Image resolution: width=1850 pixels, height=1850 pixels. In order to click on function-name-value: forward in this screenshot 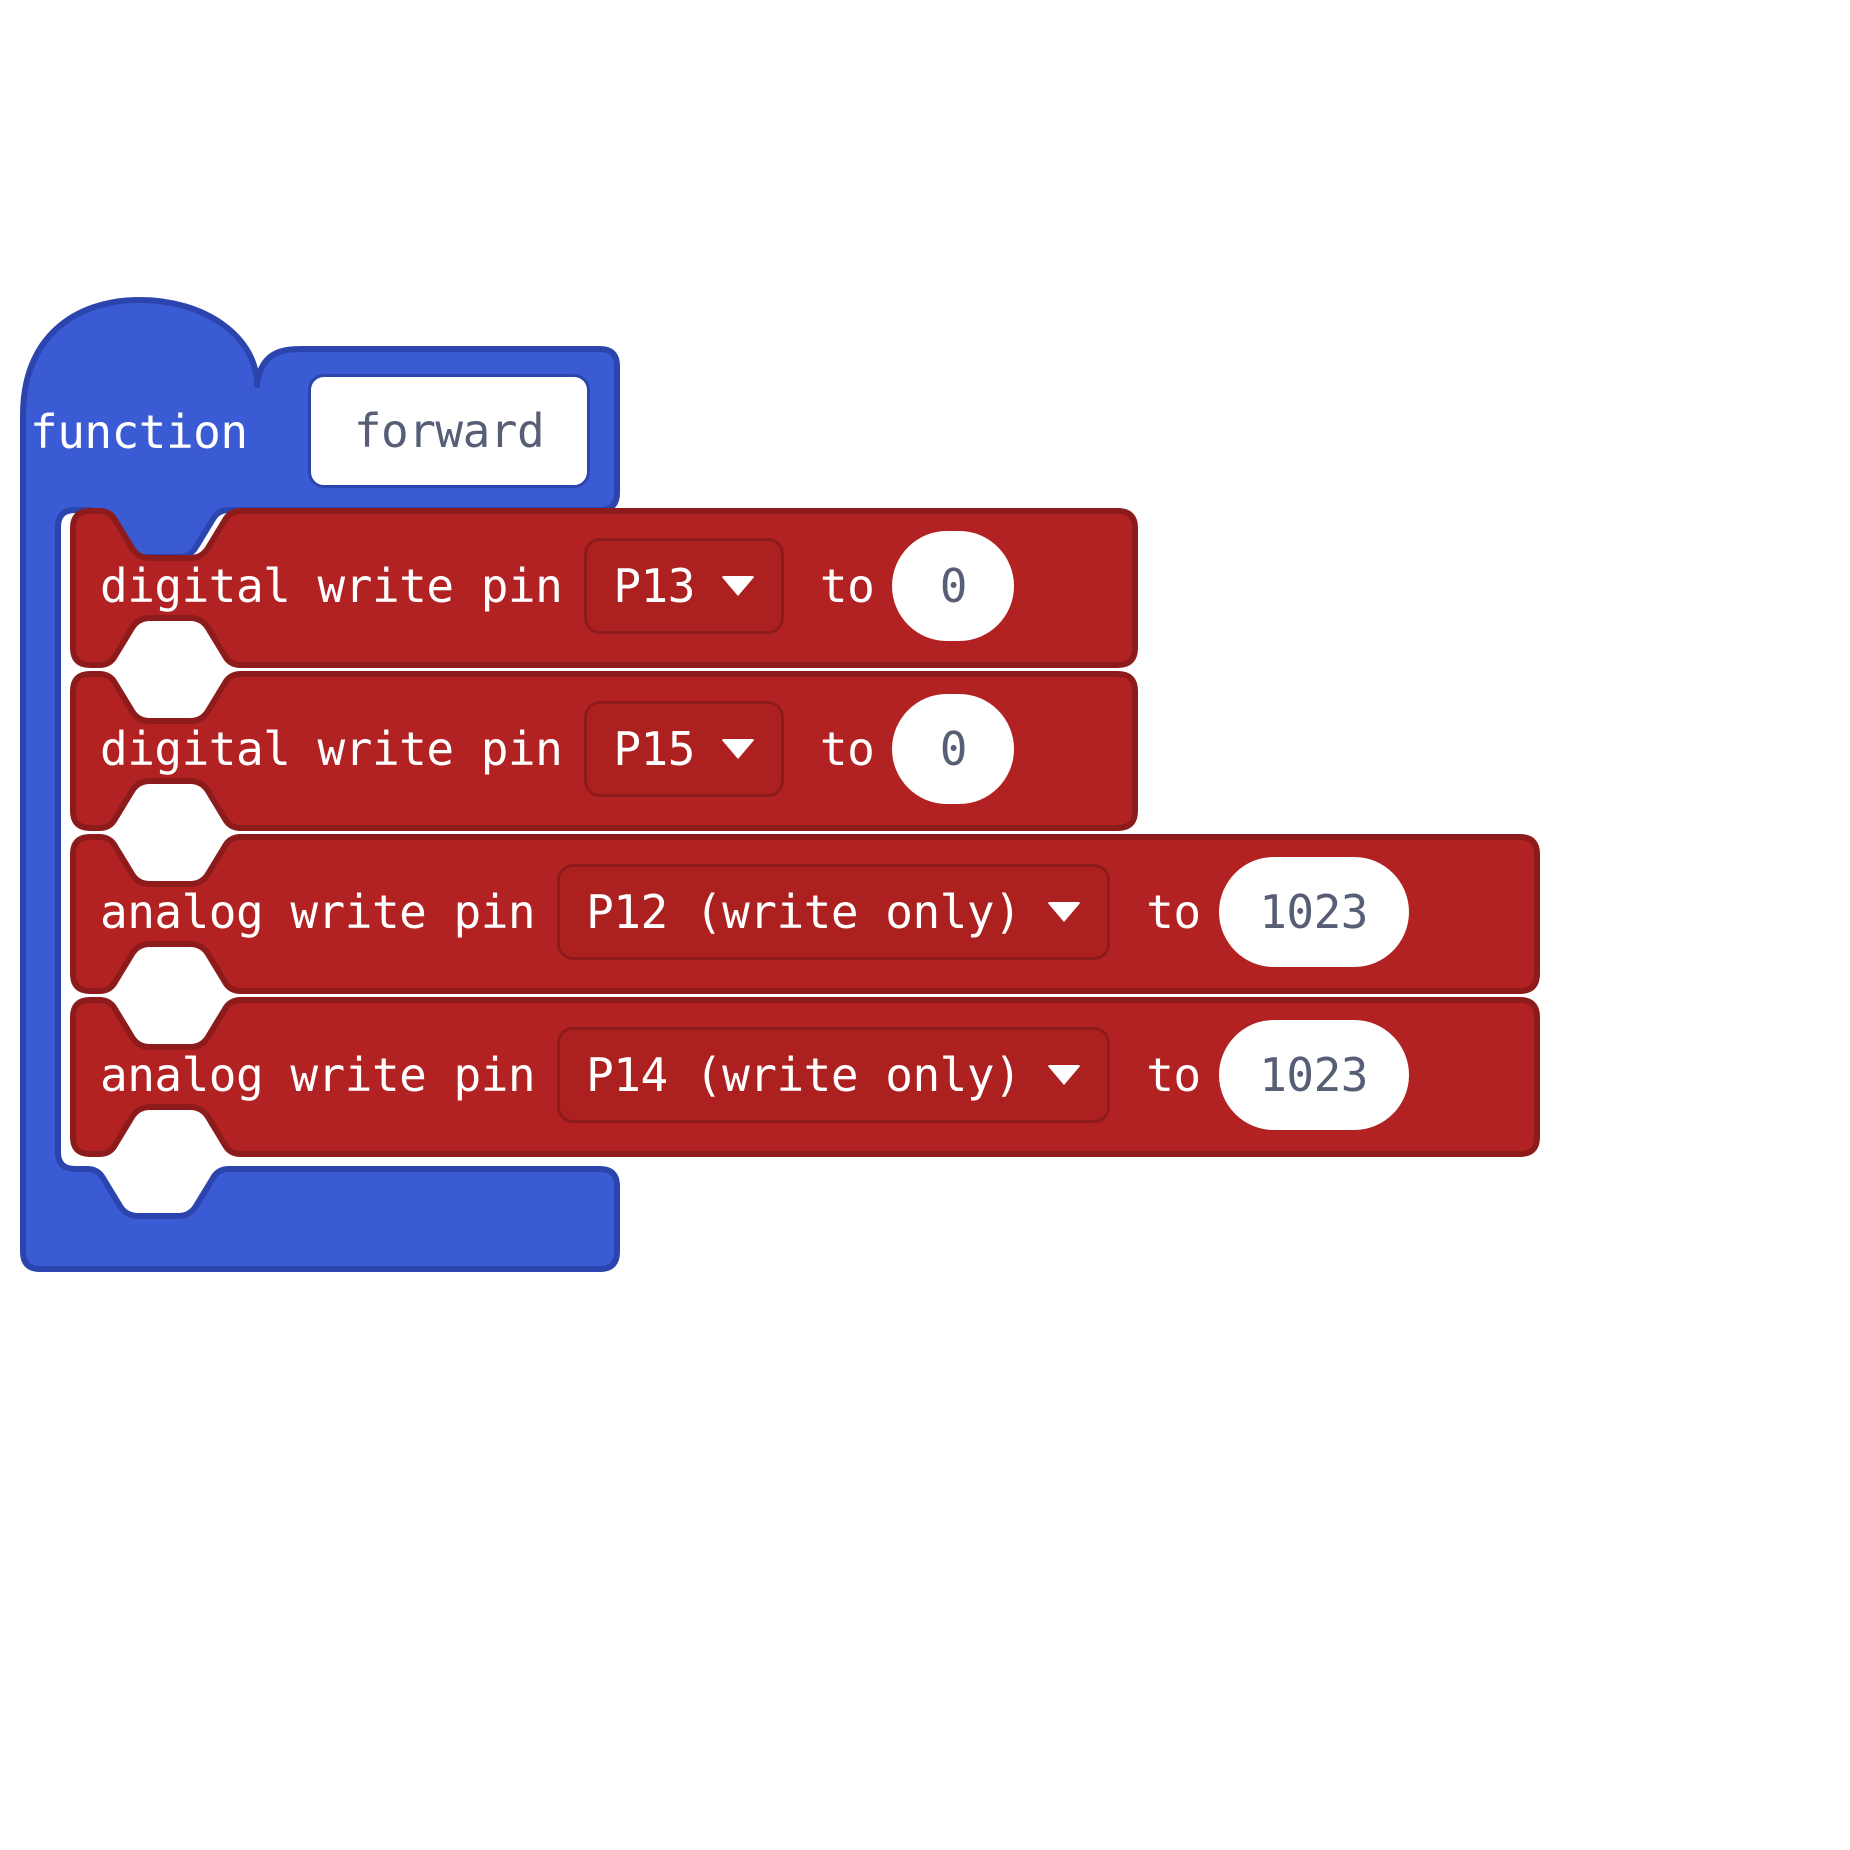, I will do `click(449, 431)`.